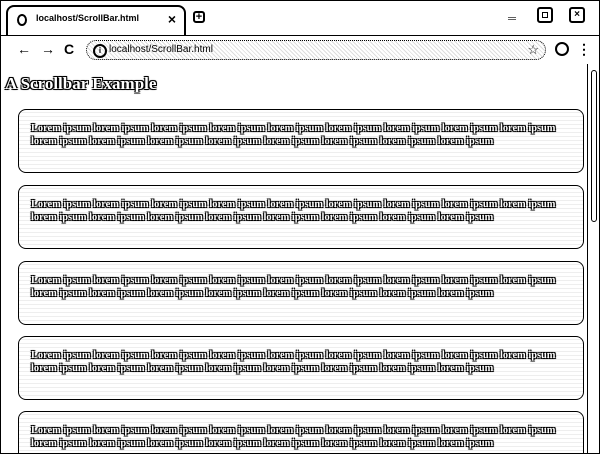  Describe the element at coordinates (172, 19) in the screenshot. I see `close-tab-icon: ×` at that location.